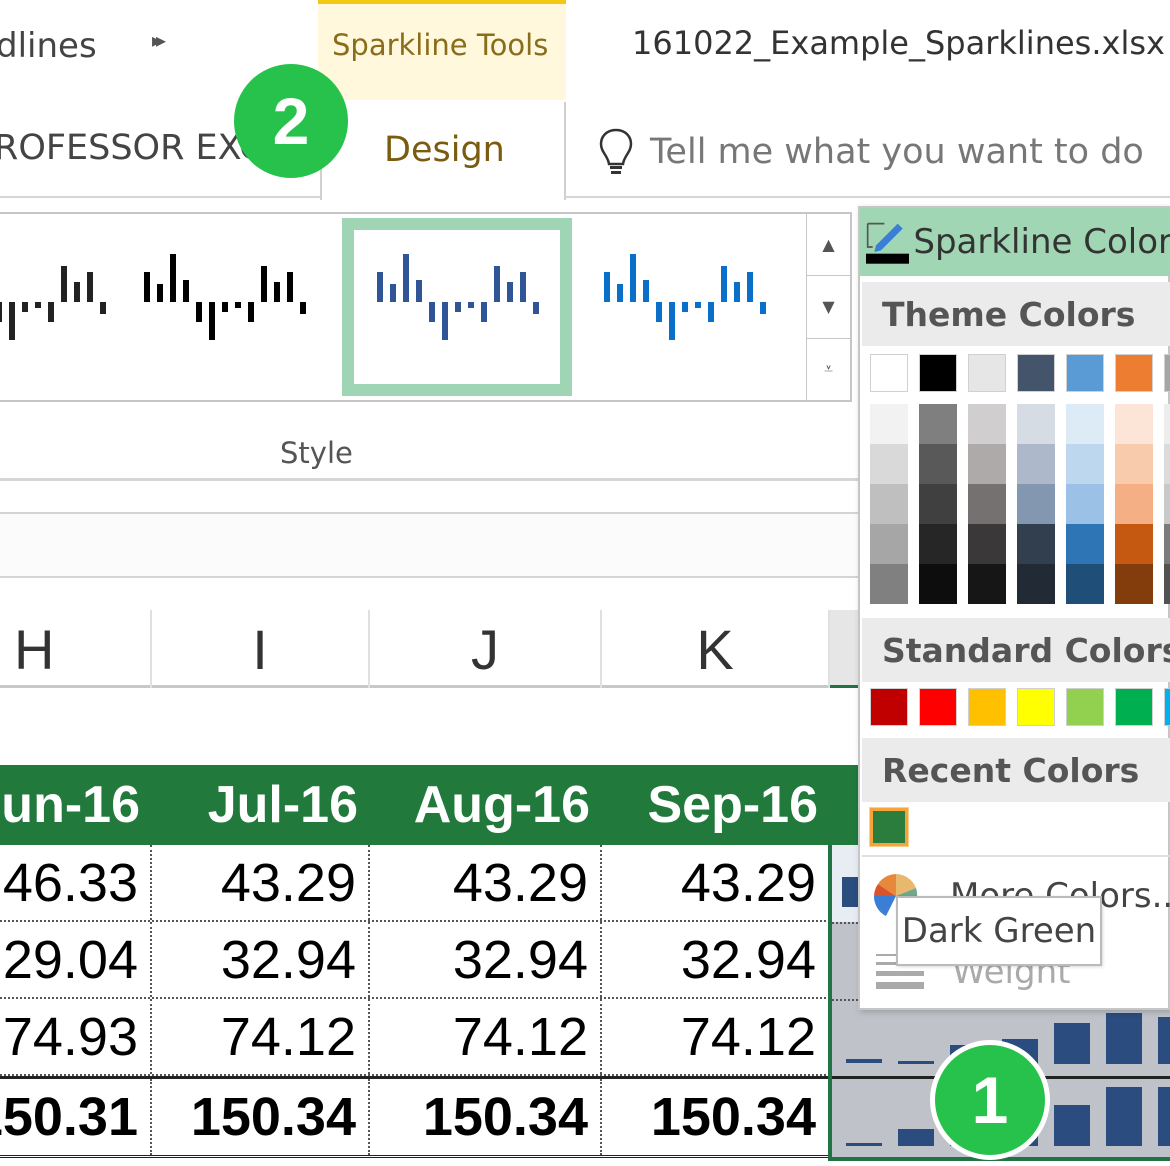  What do you see at coordinates (76, 882) in the screenshot?
I see `table-cell: 46.33` at bounding box center [76, 882].